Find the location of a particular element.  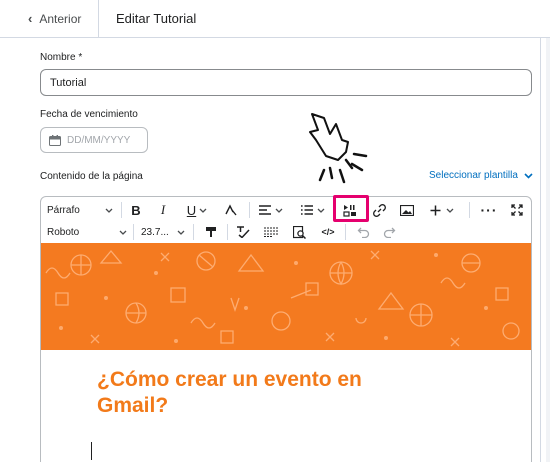

preview-icon is located at coordinates (299, 232).